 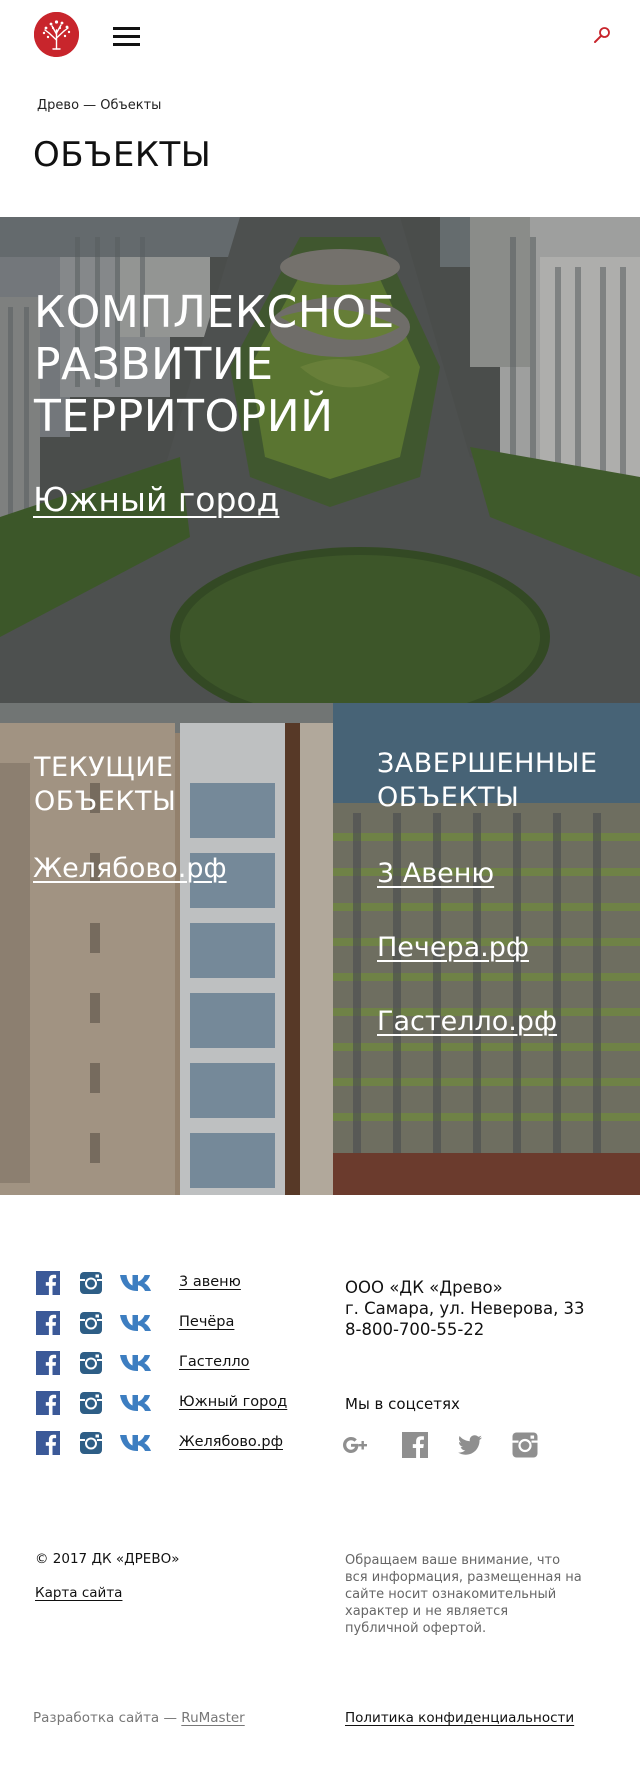 I want to click on tree-logo-icon, so click(x=56, y=34).